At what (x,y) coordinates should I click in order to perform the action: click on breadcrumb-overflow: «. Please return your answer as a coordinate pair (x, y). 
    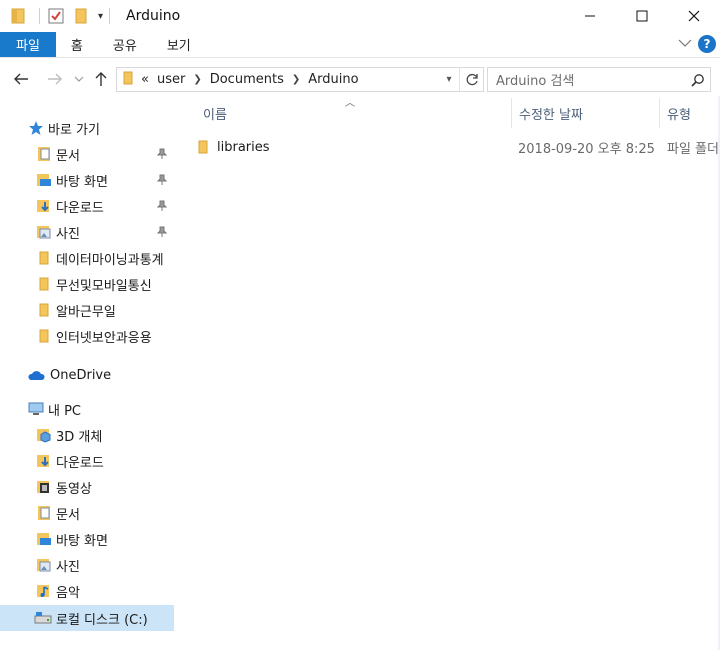
    Looking at the image, I should click on (145, 79).